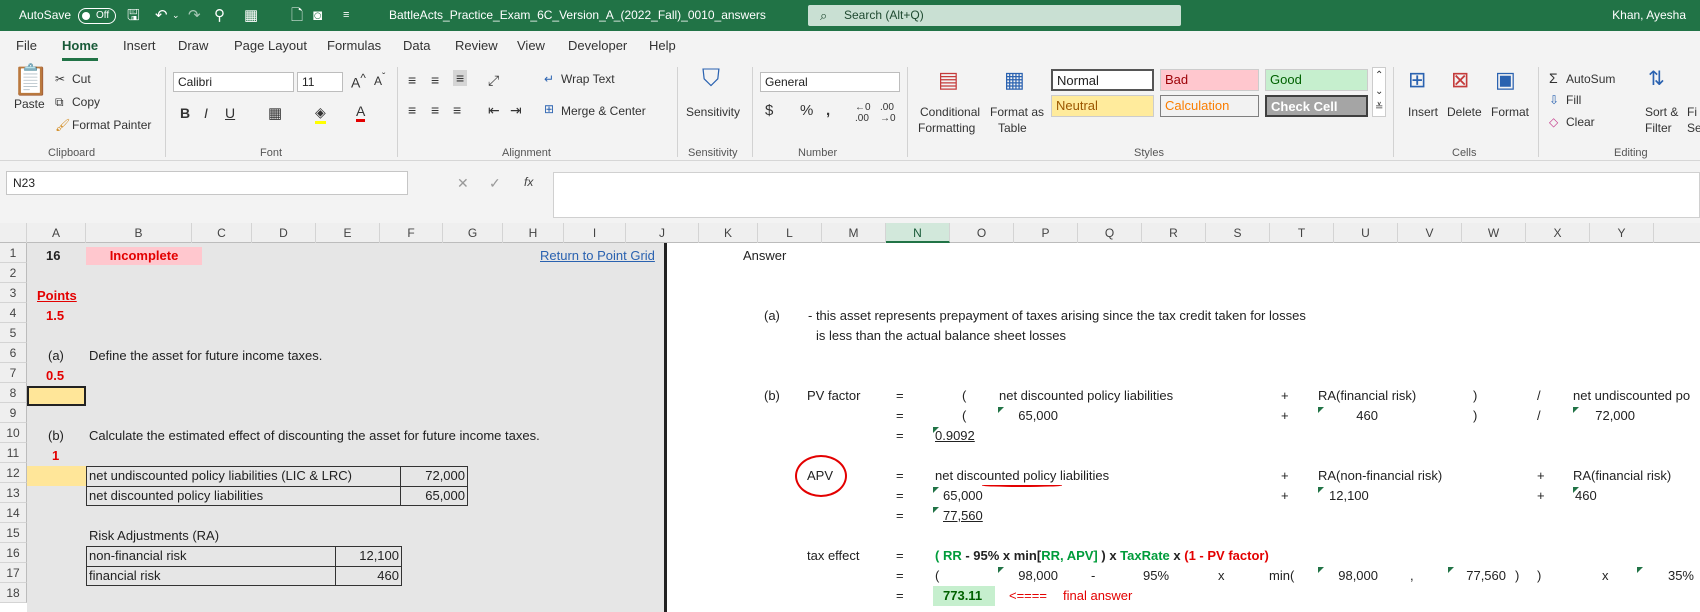  I want to click on align-right-icon: ≡, so click(457, 110).